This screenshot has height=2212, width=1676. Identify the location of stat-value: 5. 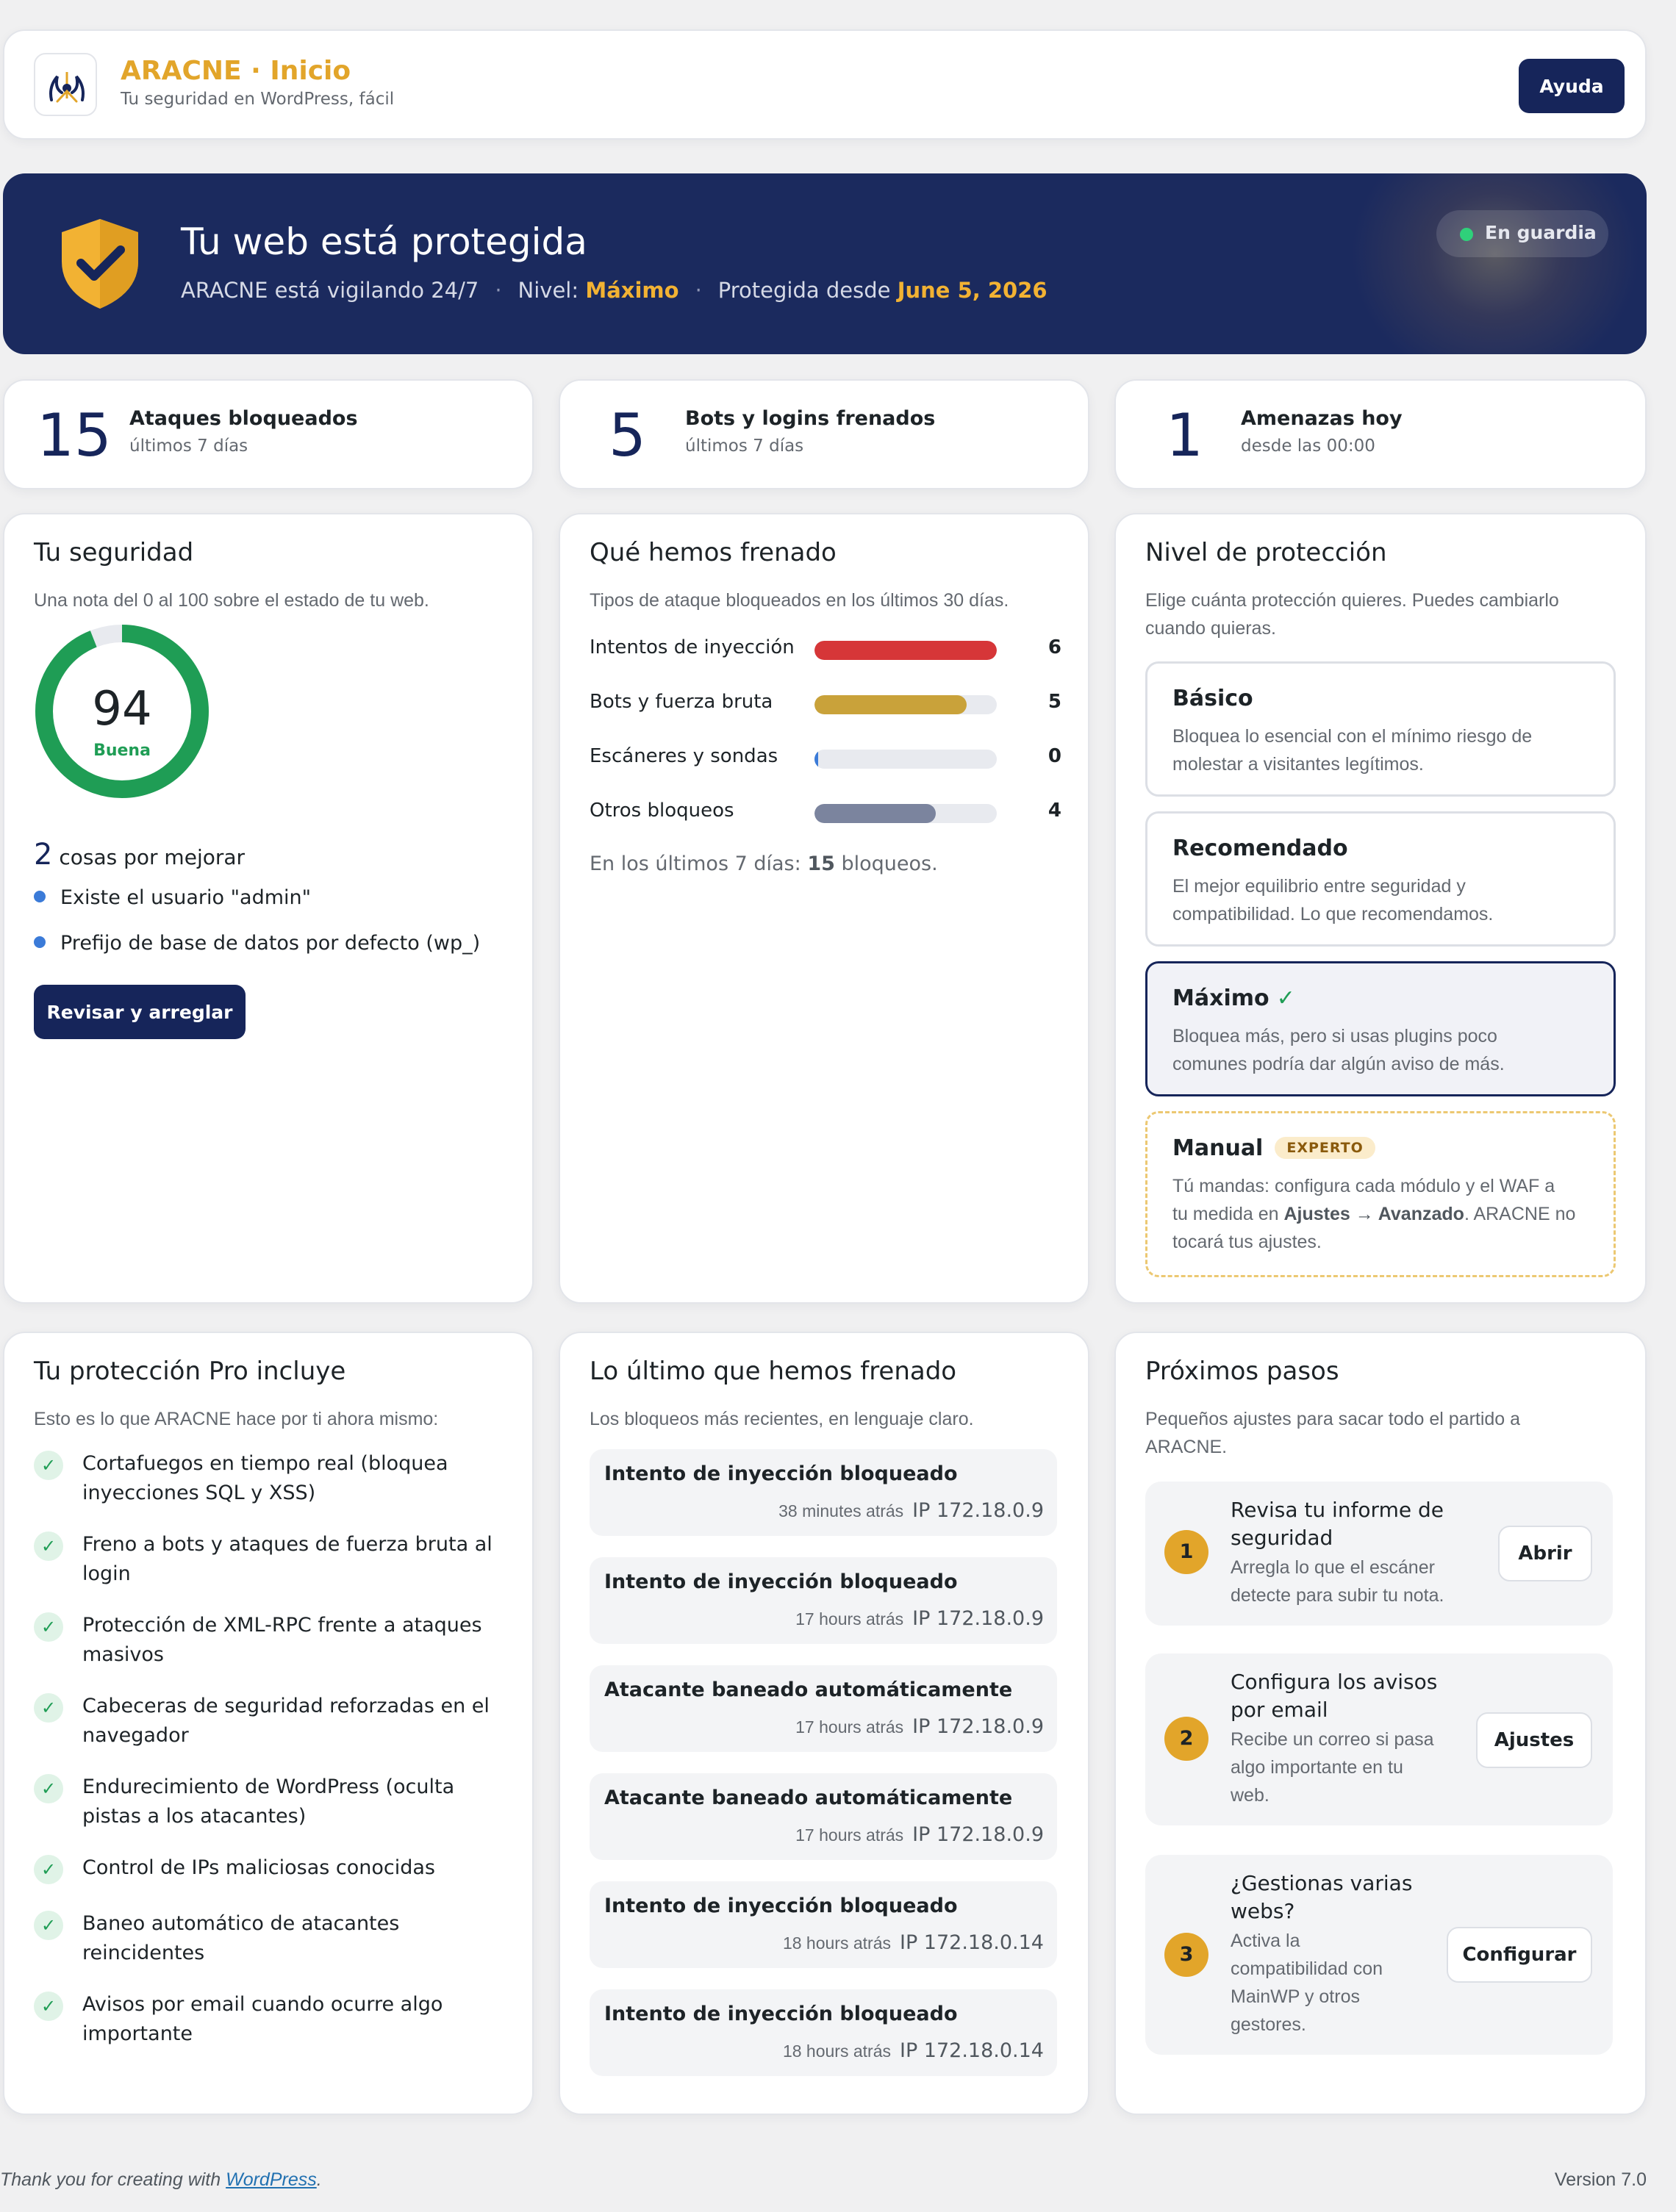
(627, 435).